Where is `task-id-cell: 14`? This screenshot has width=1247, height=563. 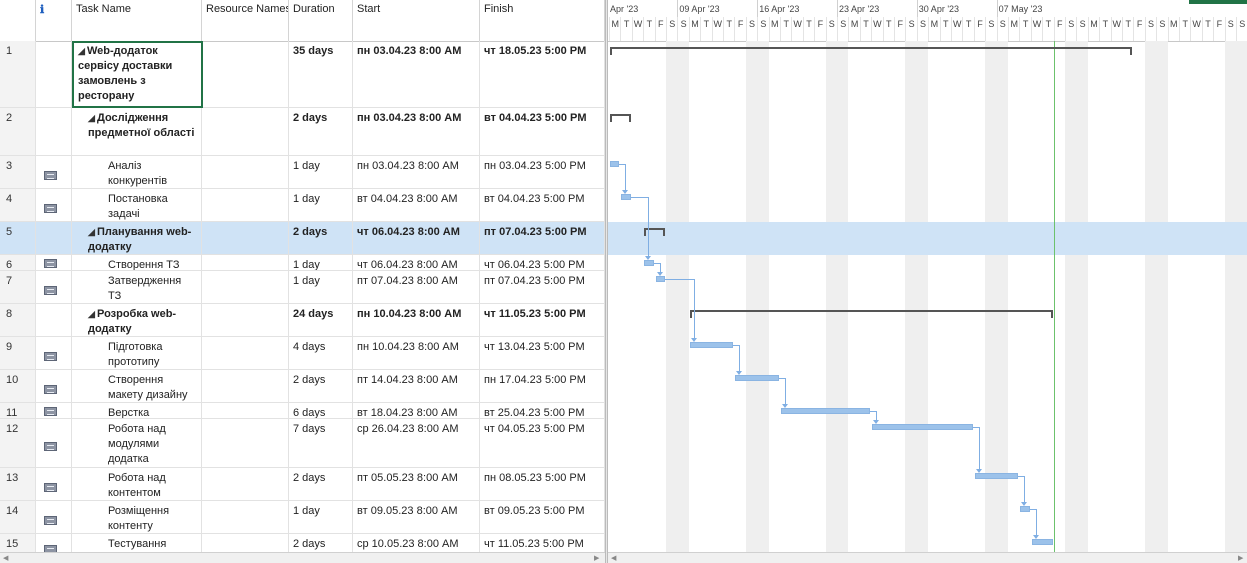 task-id-cell: 14 is located at coordinates (18, 517).